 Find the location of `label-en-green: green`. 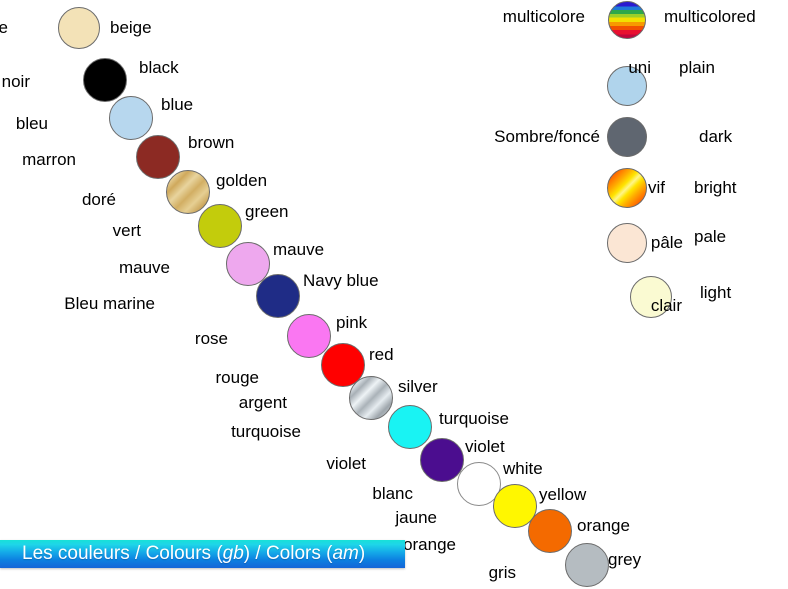

label-en-green: green is located at coordinates (267, 211).